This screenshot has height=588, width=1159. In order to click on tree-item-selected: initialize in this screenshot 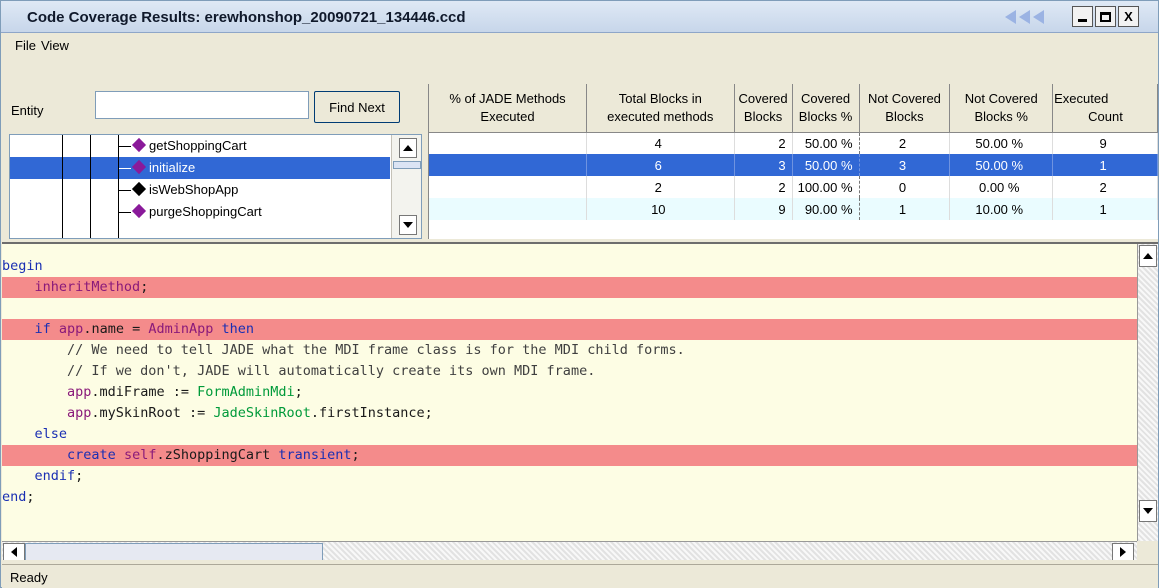, I will do `click(200, 168)`.